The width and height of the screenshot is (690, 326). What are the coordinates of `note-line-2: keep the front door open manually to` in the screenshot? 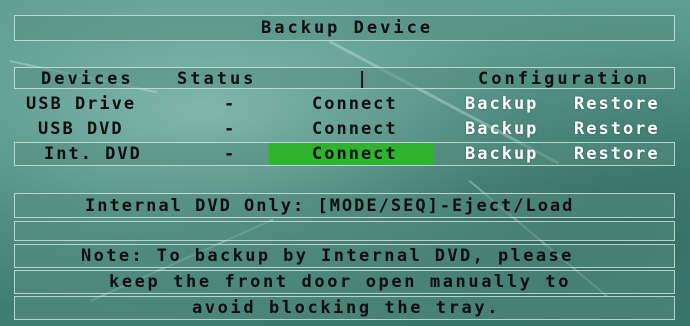 It's located at (340, 282).